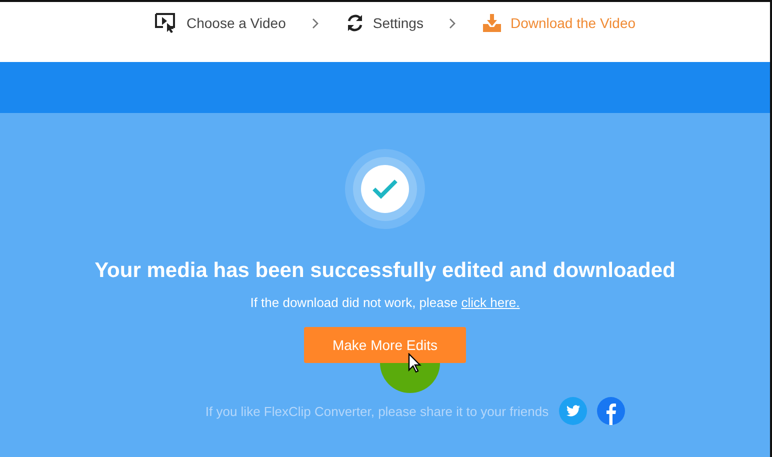 This screenshot has width=772, height=457. What do you see at coordinates (415, 363) in the screenshot?
I see `mouse-cursor-icon` at bounding box center [415, 363].